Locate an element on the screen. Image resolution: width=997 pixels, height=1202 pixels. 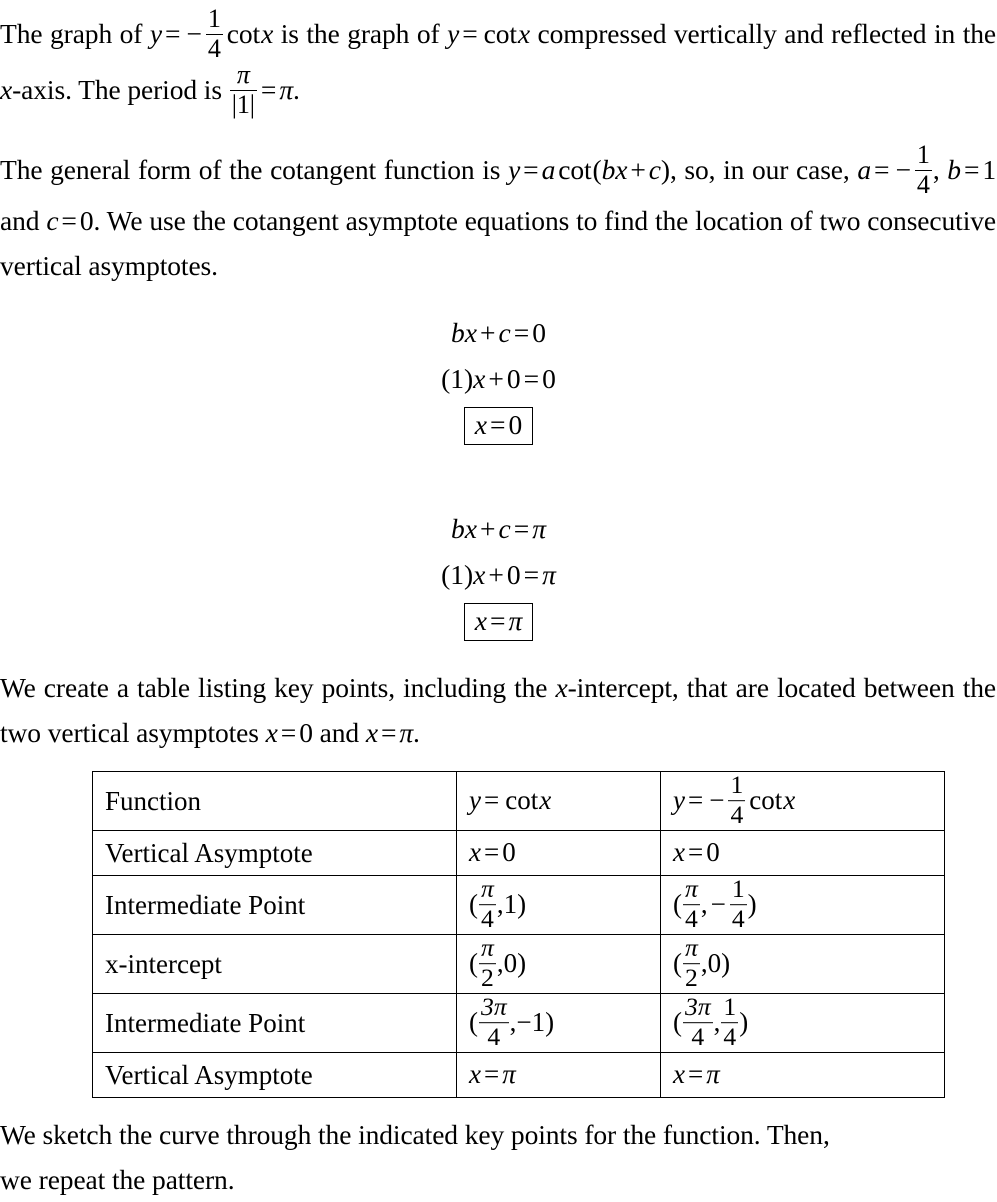
r3c2-fraction: π2 is located at coordinates (487, 962).